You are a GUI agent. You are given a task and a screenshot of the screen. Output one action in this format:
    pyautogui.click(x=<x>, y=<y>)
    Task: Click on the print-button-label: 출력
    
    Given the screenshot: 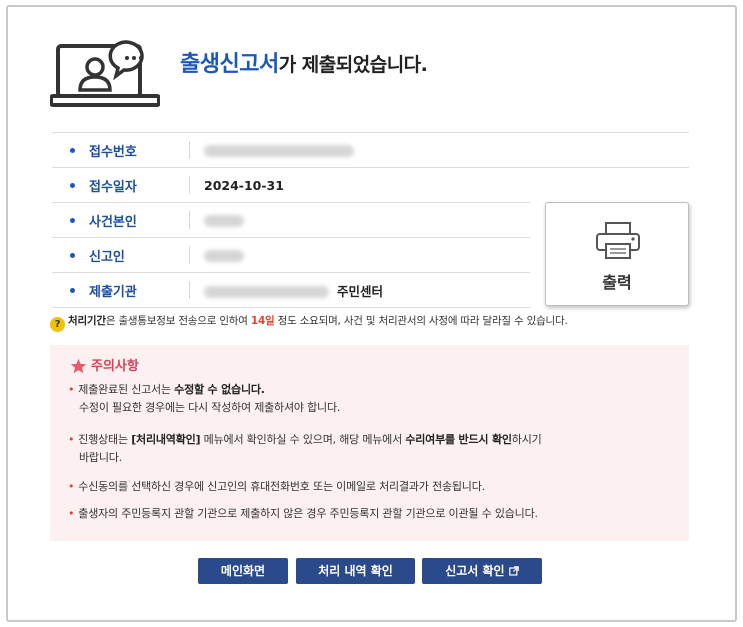 What is the action you would take?
    pyautogui.click(x=617, y=282)
    